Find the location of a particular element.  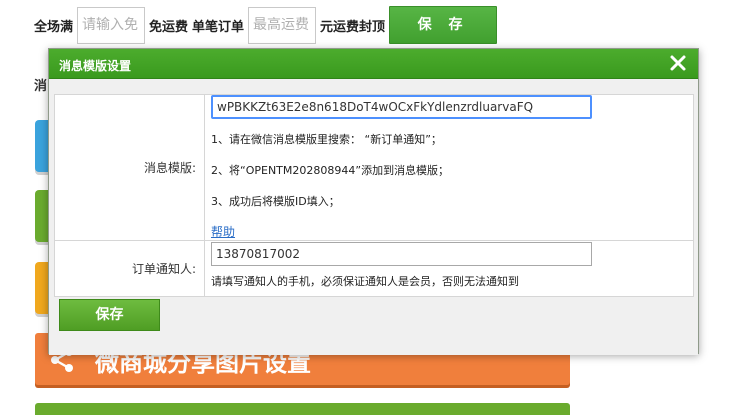

top-save-button: 保 存 is located at coordinates (443, 25).